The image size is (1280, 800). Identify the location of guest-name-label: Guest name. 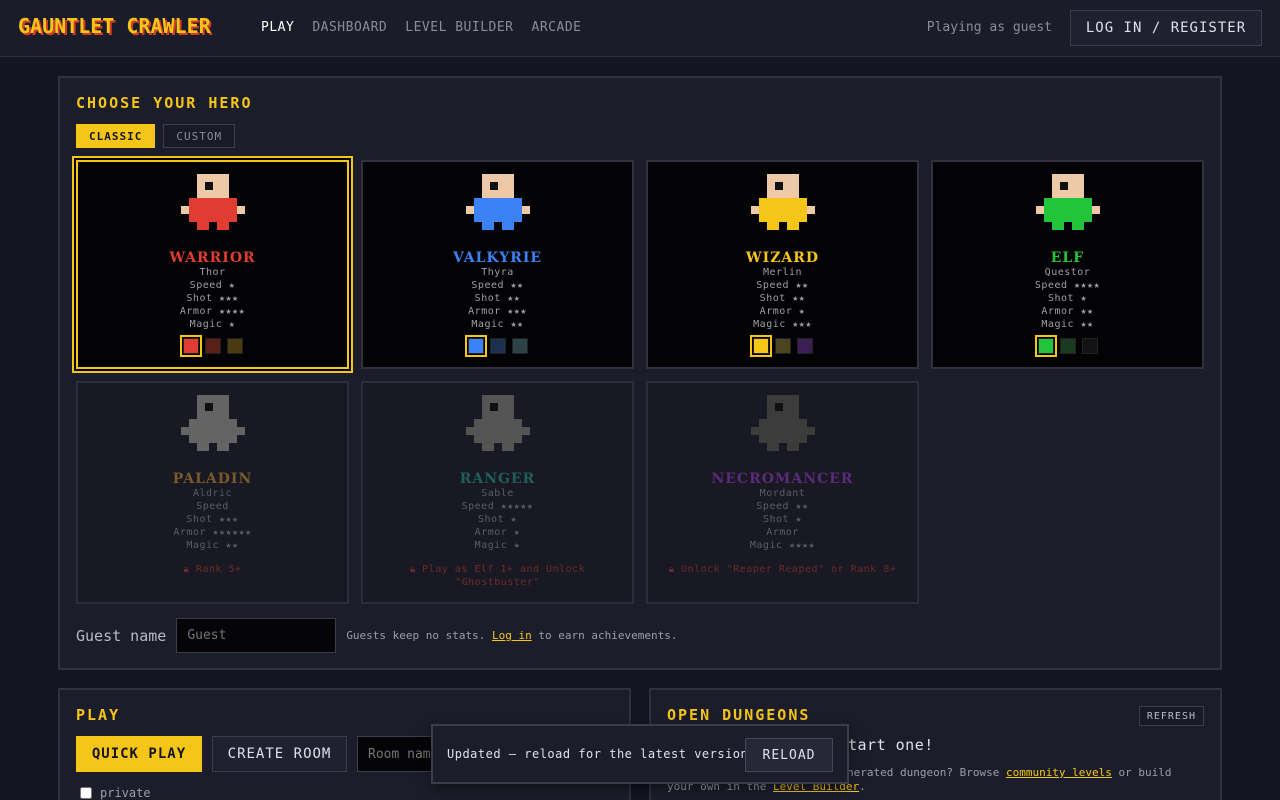
(121, 635).